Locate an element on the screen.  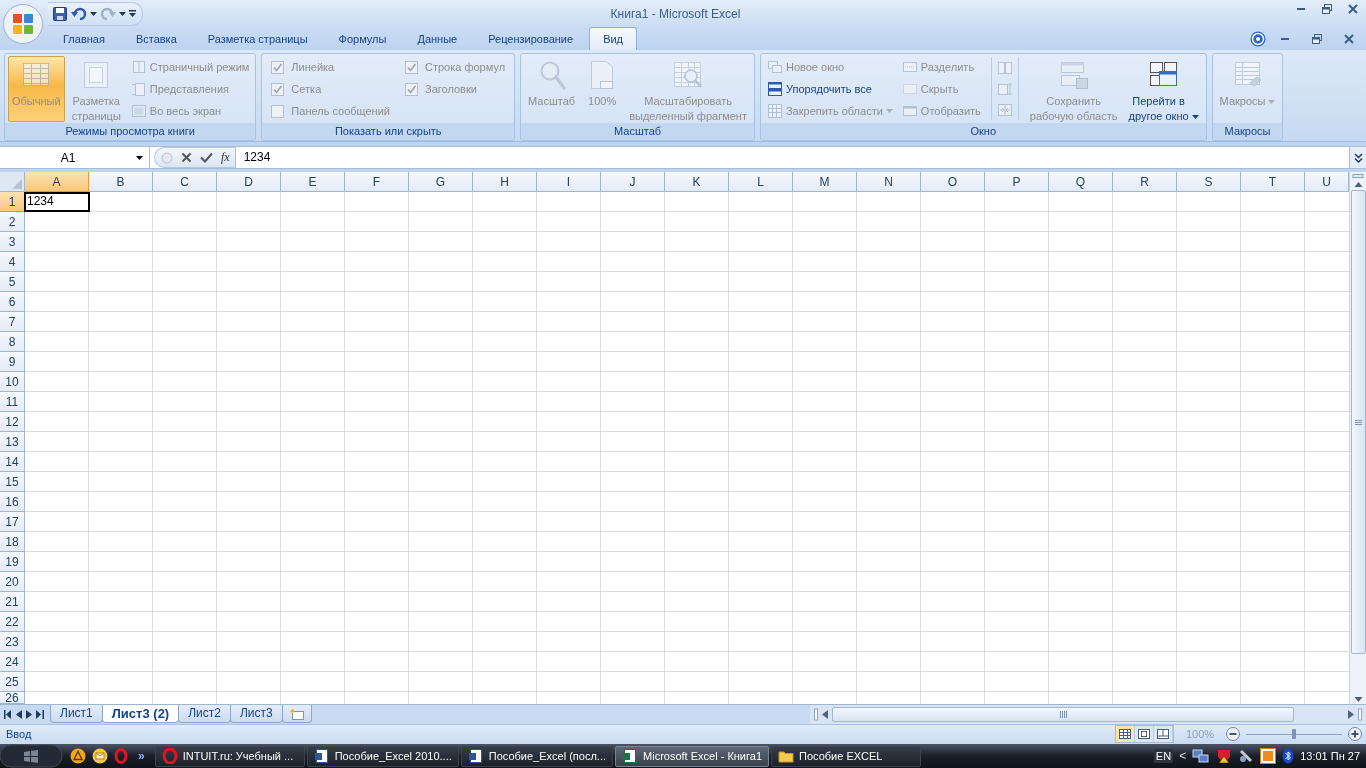
zoom-slider is located at coordinates (1294, 734).